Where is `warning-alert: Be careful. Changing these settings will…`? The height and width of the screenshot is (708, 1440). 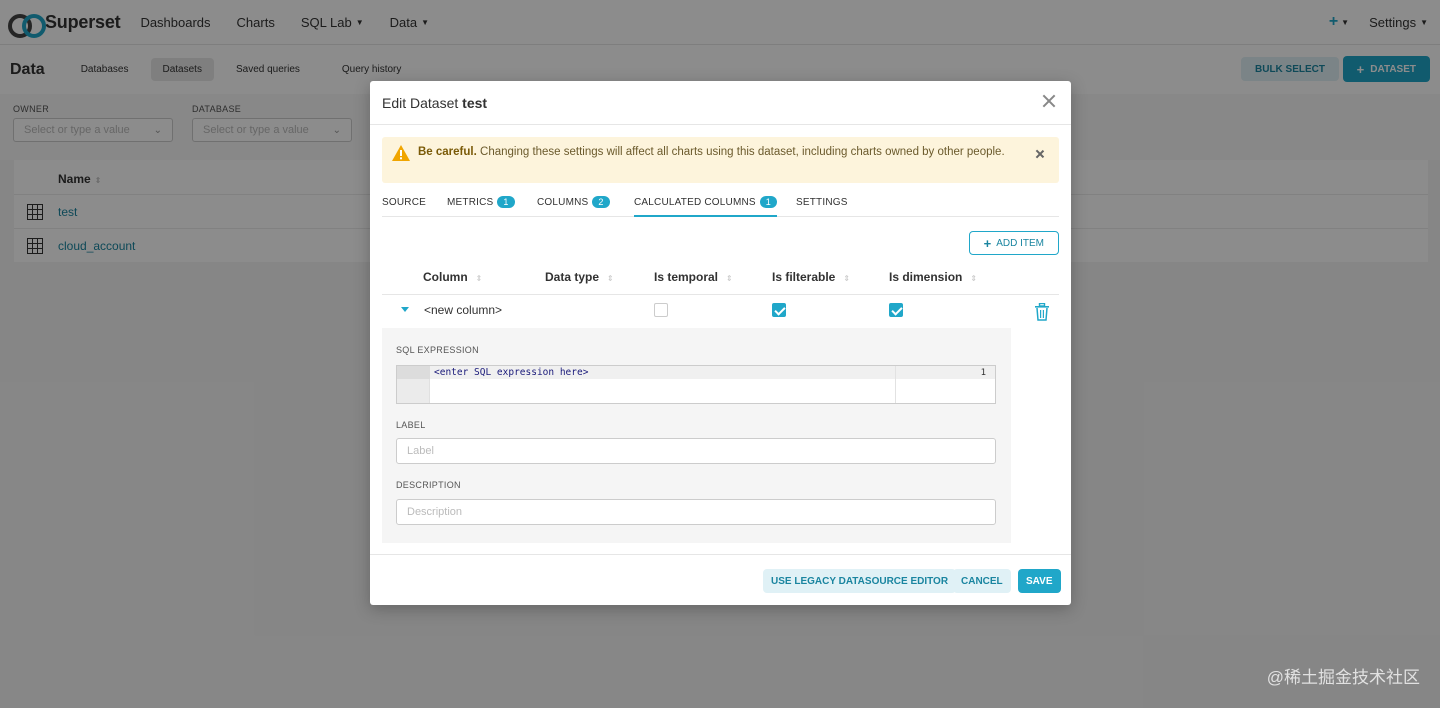
warning-alert: Be careful. Changing these settings will… is located at coordinates (720, 160).